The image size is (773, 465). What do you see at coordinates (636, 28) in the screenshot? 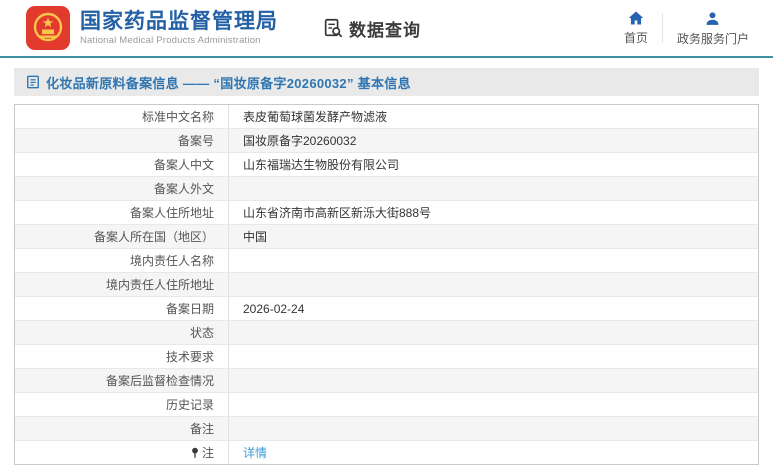
I see `nav-home: 首页` at bounding box center [636, 28].